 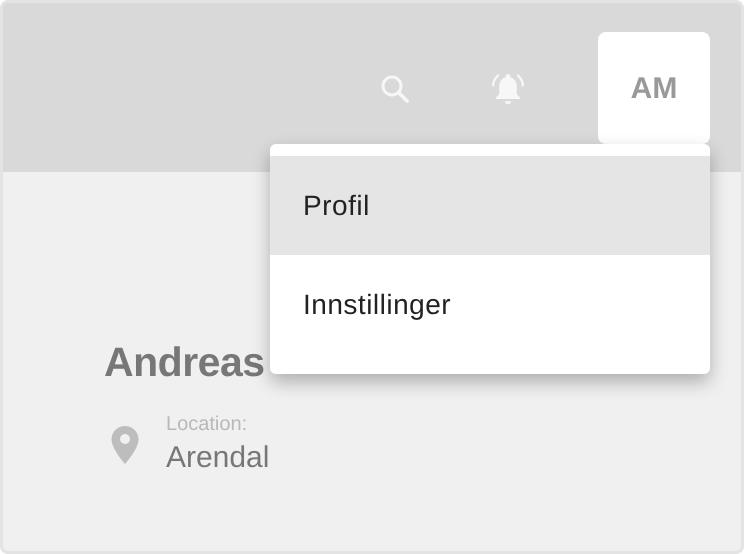 What do you see at coordinates (125, 445) in the screenshot?
I see `location-pin-icon` at bounding box center [125, 445].